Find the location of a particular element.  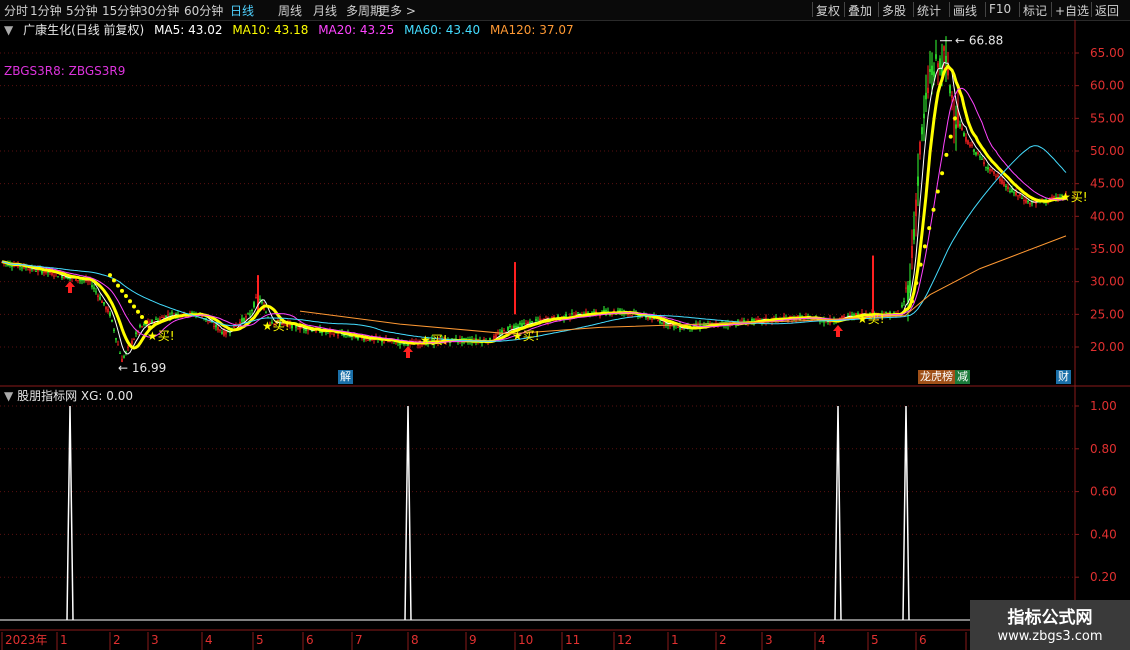

time-label: 6 is located at coordinates (310, 640).